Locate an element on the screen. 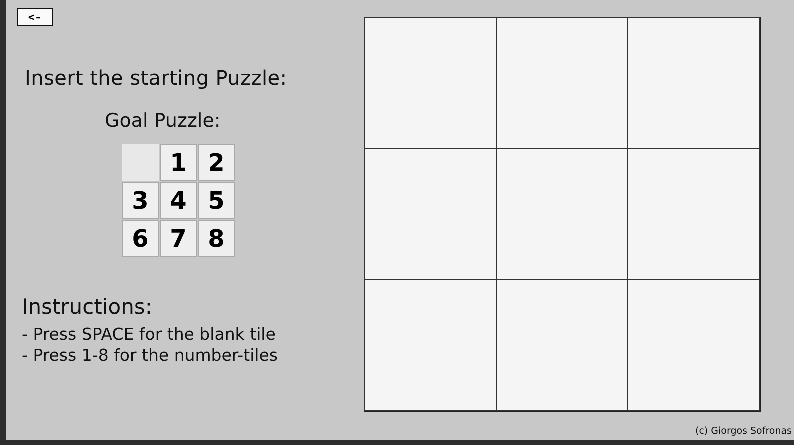 The width and height of the screenshot is (794, 445). back-button: <- is located at coordinates (35, 17).